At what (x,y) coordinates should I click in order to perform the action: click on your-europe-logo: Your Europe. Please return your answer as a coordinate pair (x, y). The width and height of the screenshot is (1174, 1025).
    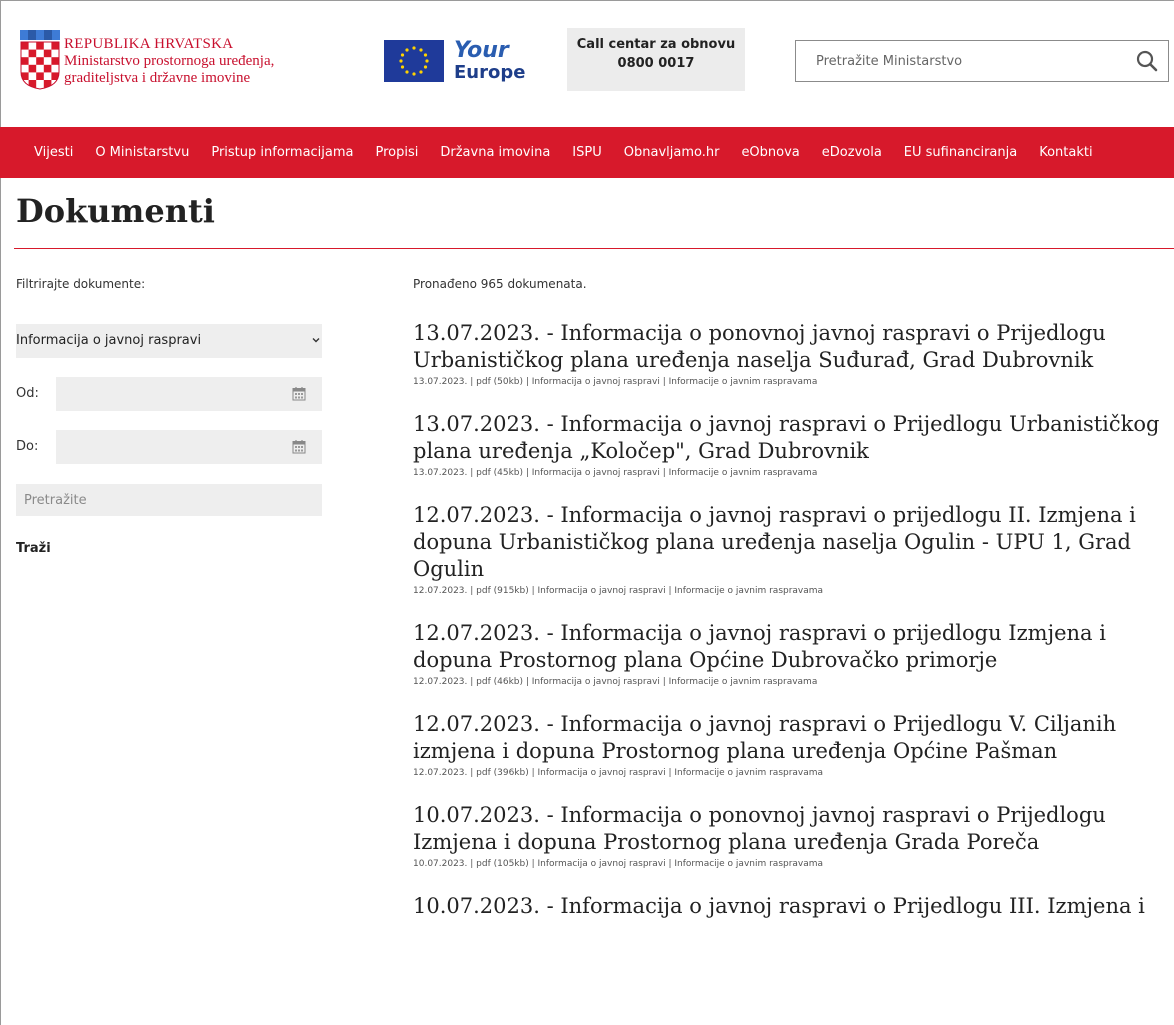
    Looking at the image, I should click on (491, 62).